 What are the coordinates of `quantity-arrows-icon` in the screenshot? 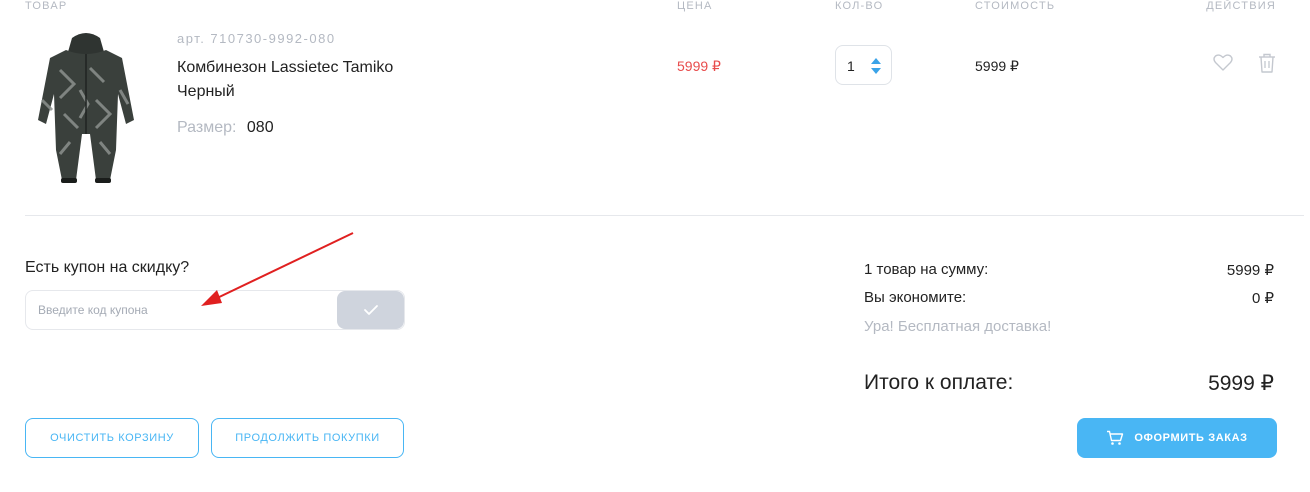 It's located at (876, 66).